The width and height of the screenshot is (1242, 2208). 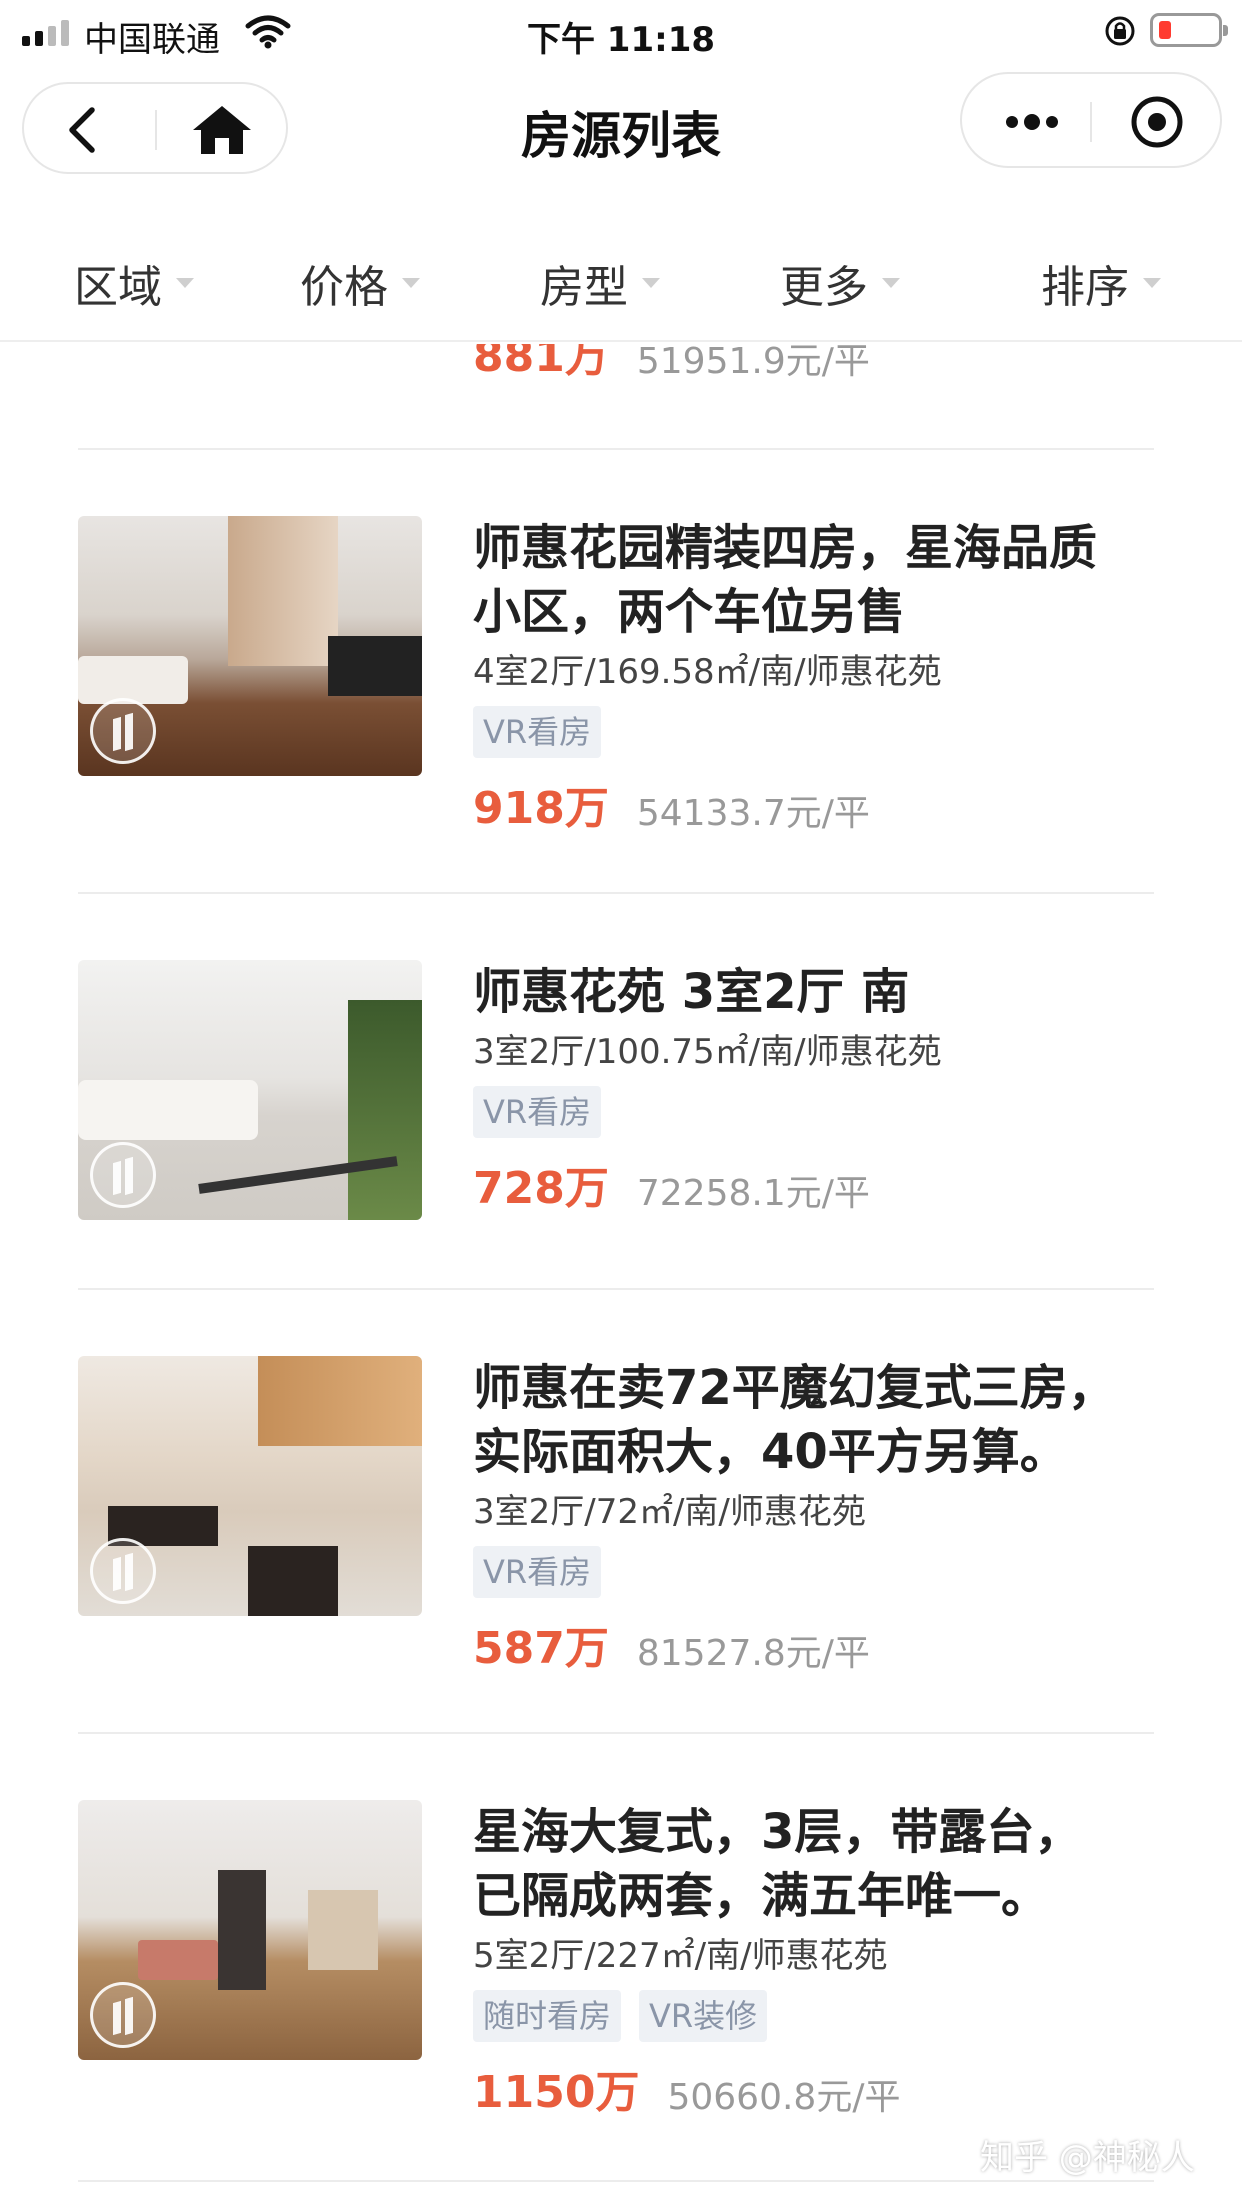 What do you see at coordinates (680, 1956) in the screenshot?
I see `listing-meta: 5室2厅/227㎡/南/师惠花苑` at bounding box center [680, 1956].